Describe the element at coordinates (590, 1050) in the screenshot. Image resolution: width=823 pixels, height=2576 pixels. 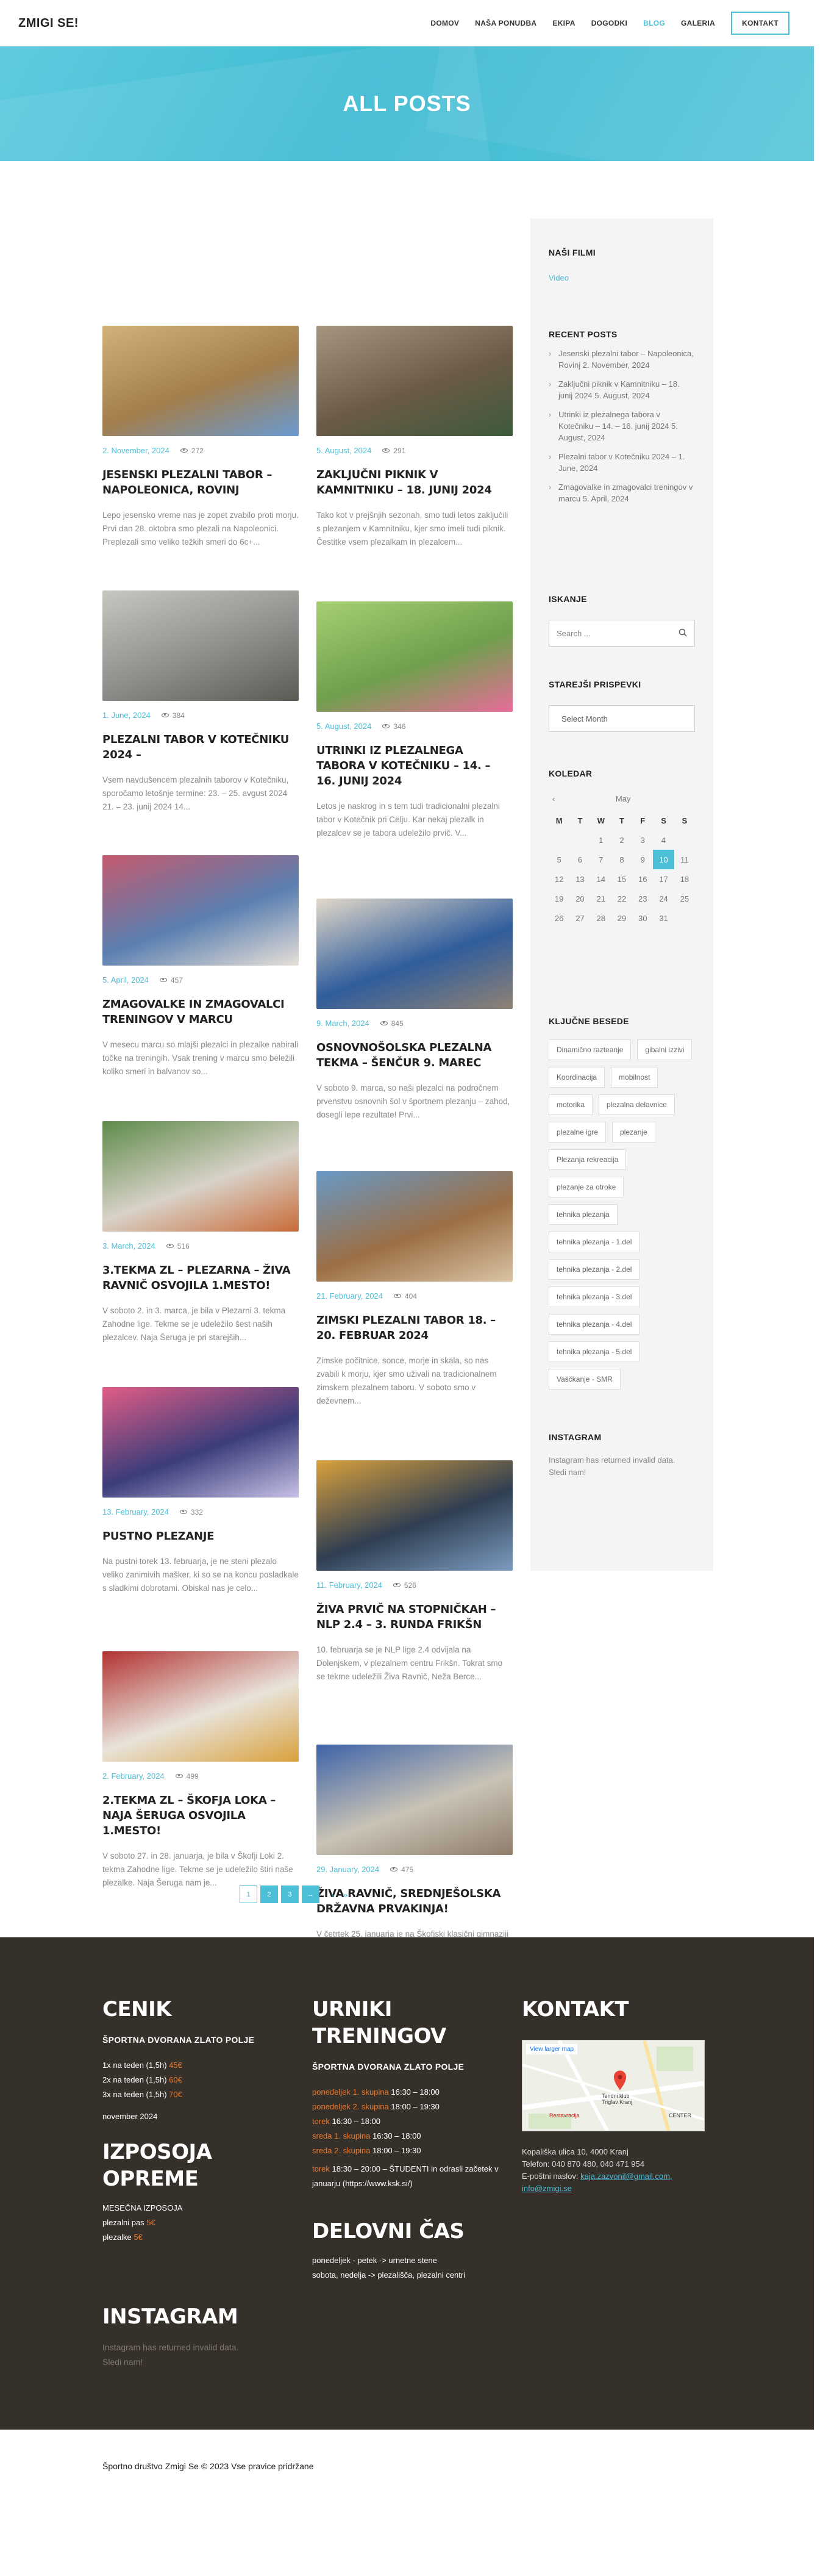
I see `tag-link: Dinamično razteanje` at that location.